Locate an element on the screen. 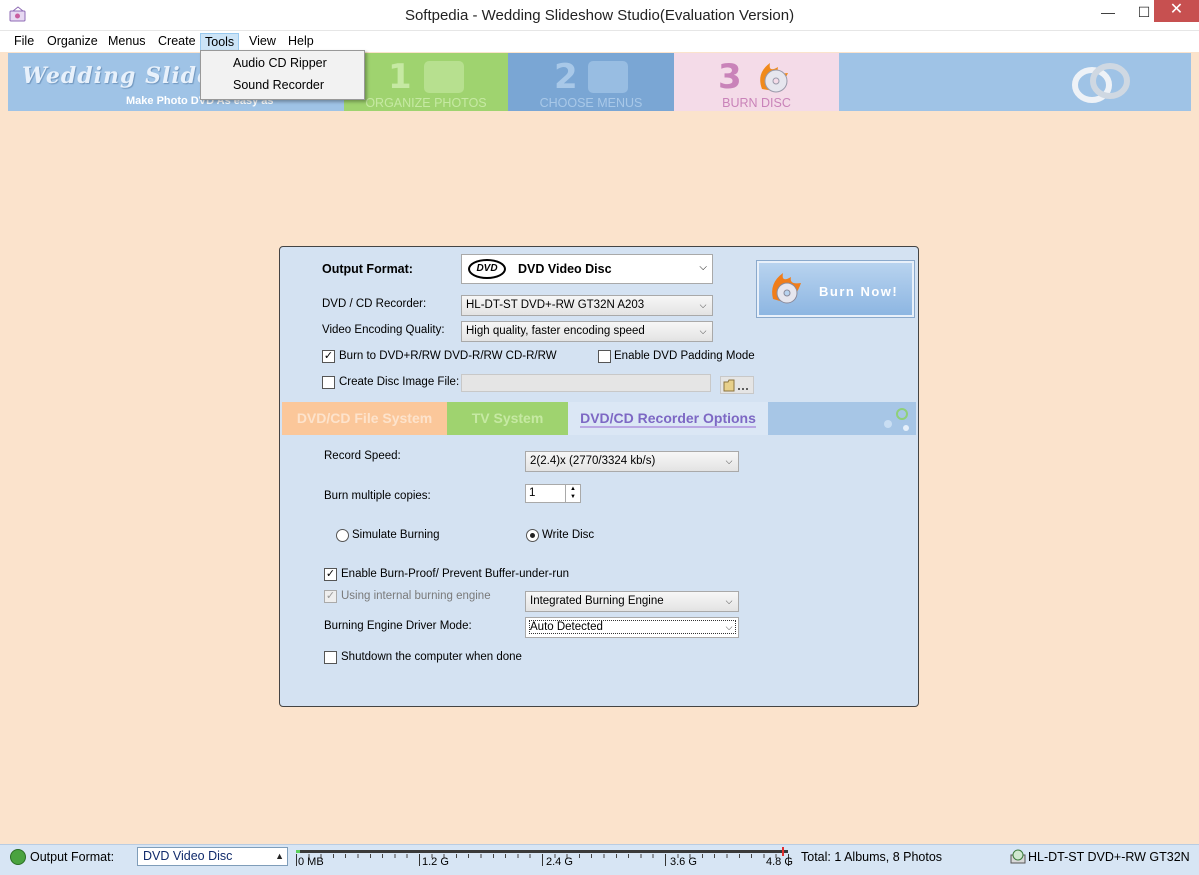 This screenshot has width=1199, height=875. step-organize-photos: 1 ORGANIZE PHOTOS is located at coordinates (426, 82).